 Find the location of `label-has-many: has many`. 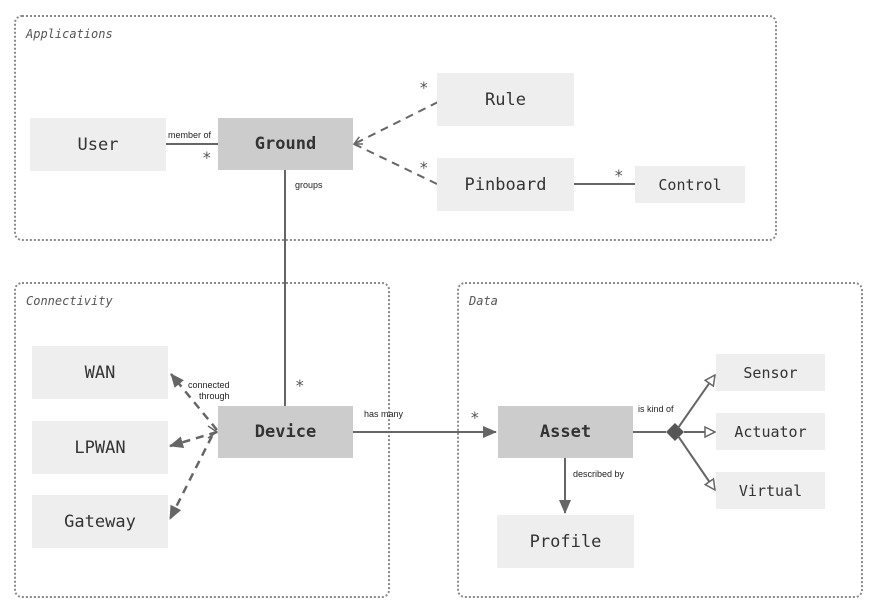

label-has-many: has many is located at coordinates (384, 414).